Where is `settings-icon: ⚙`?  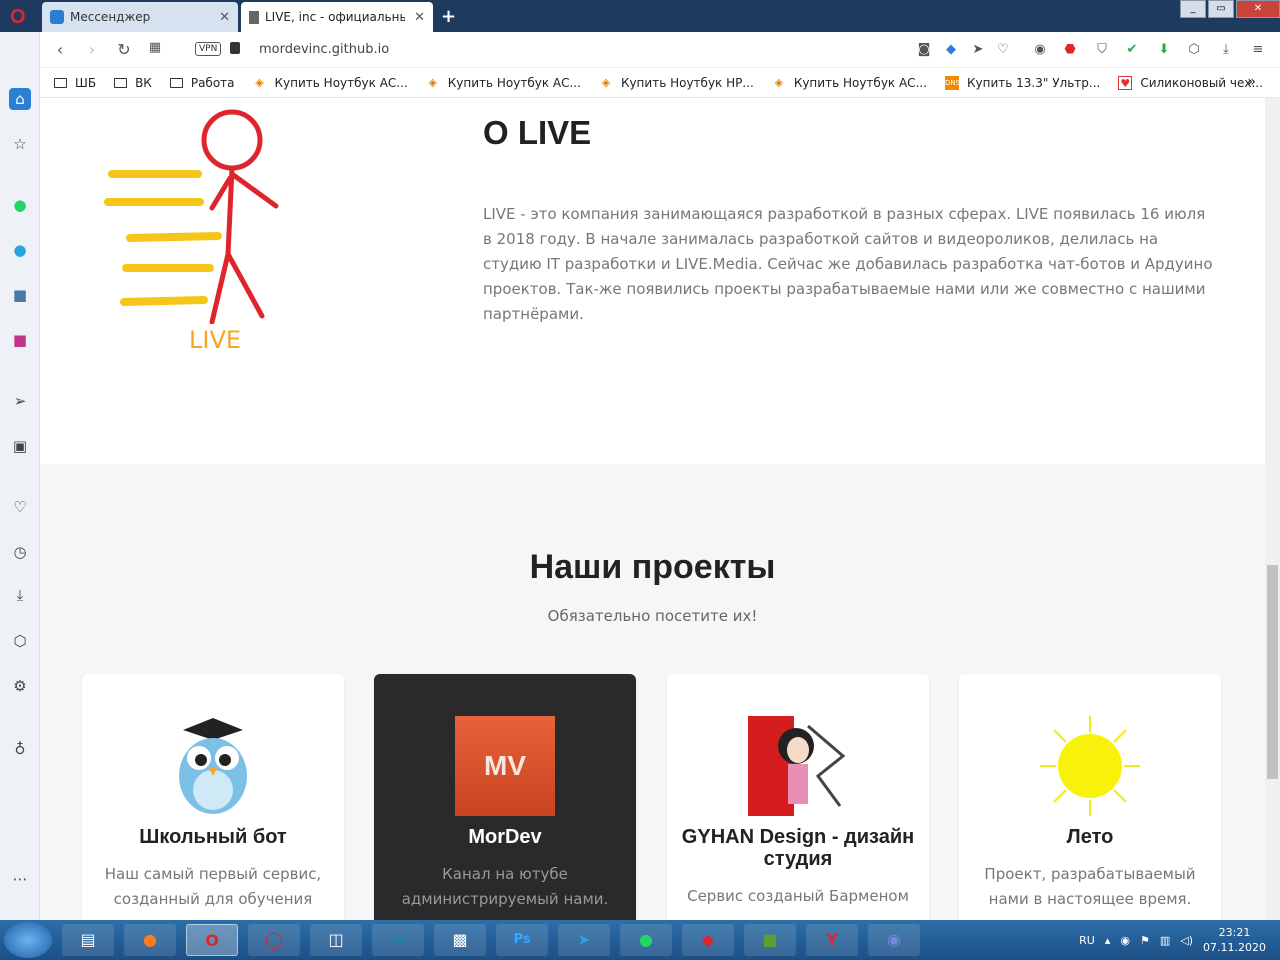 settings-icon: ⚙ is located at coordinates (20, 686).